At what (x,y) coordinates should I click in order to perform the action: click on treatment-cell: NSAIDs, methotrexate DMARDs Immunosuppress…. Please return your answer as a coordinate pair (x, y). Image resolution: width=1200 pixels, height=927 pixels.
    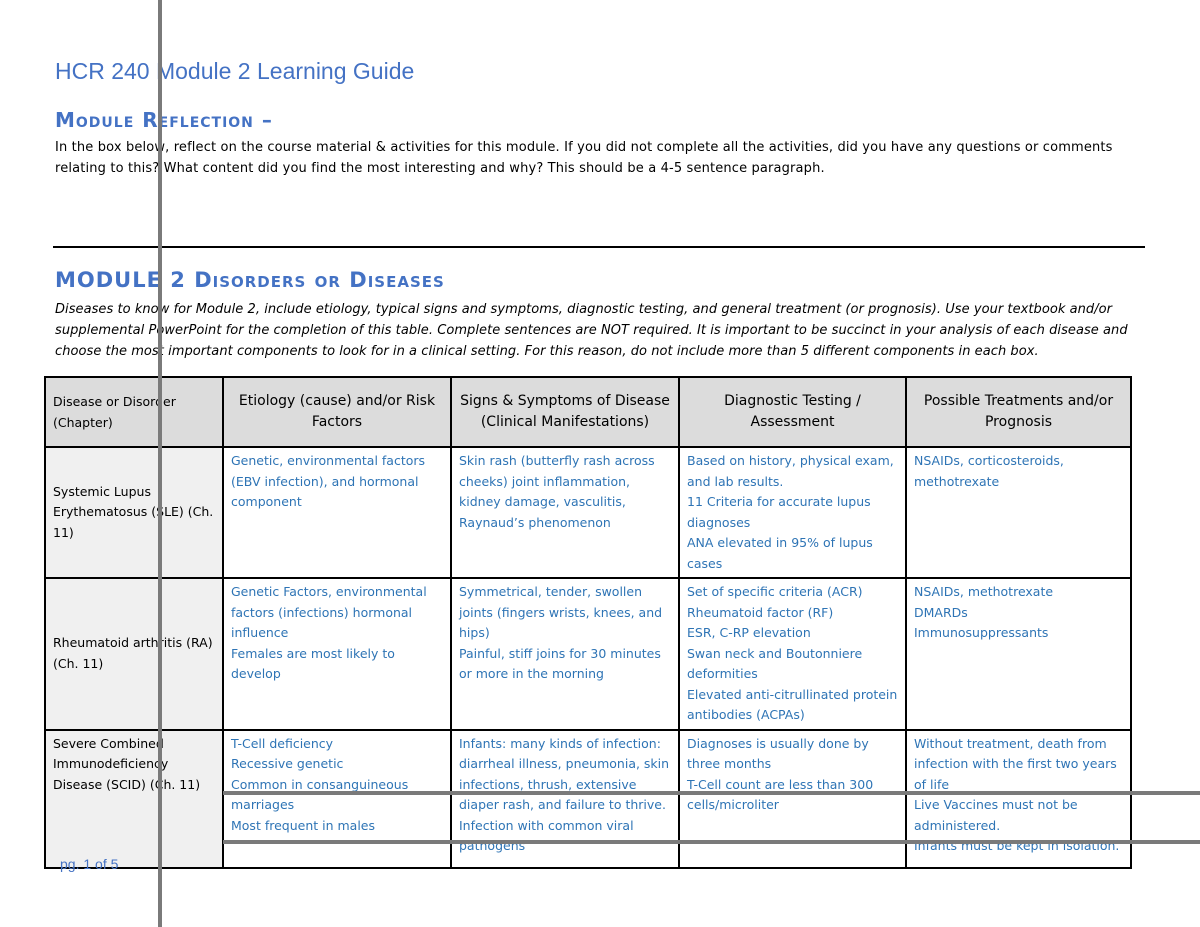
    Looking at the image, I should click on (1018, 654).